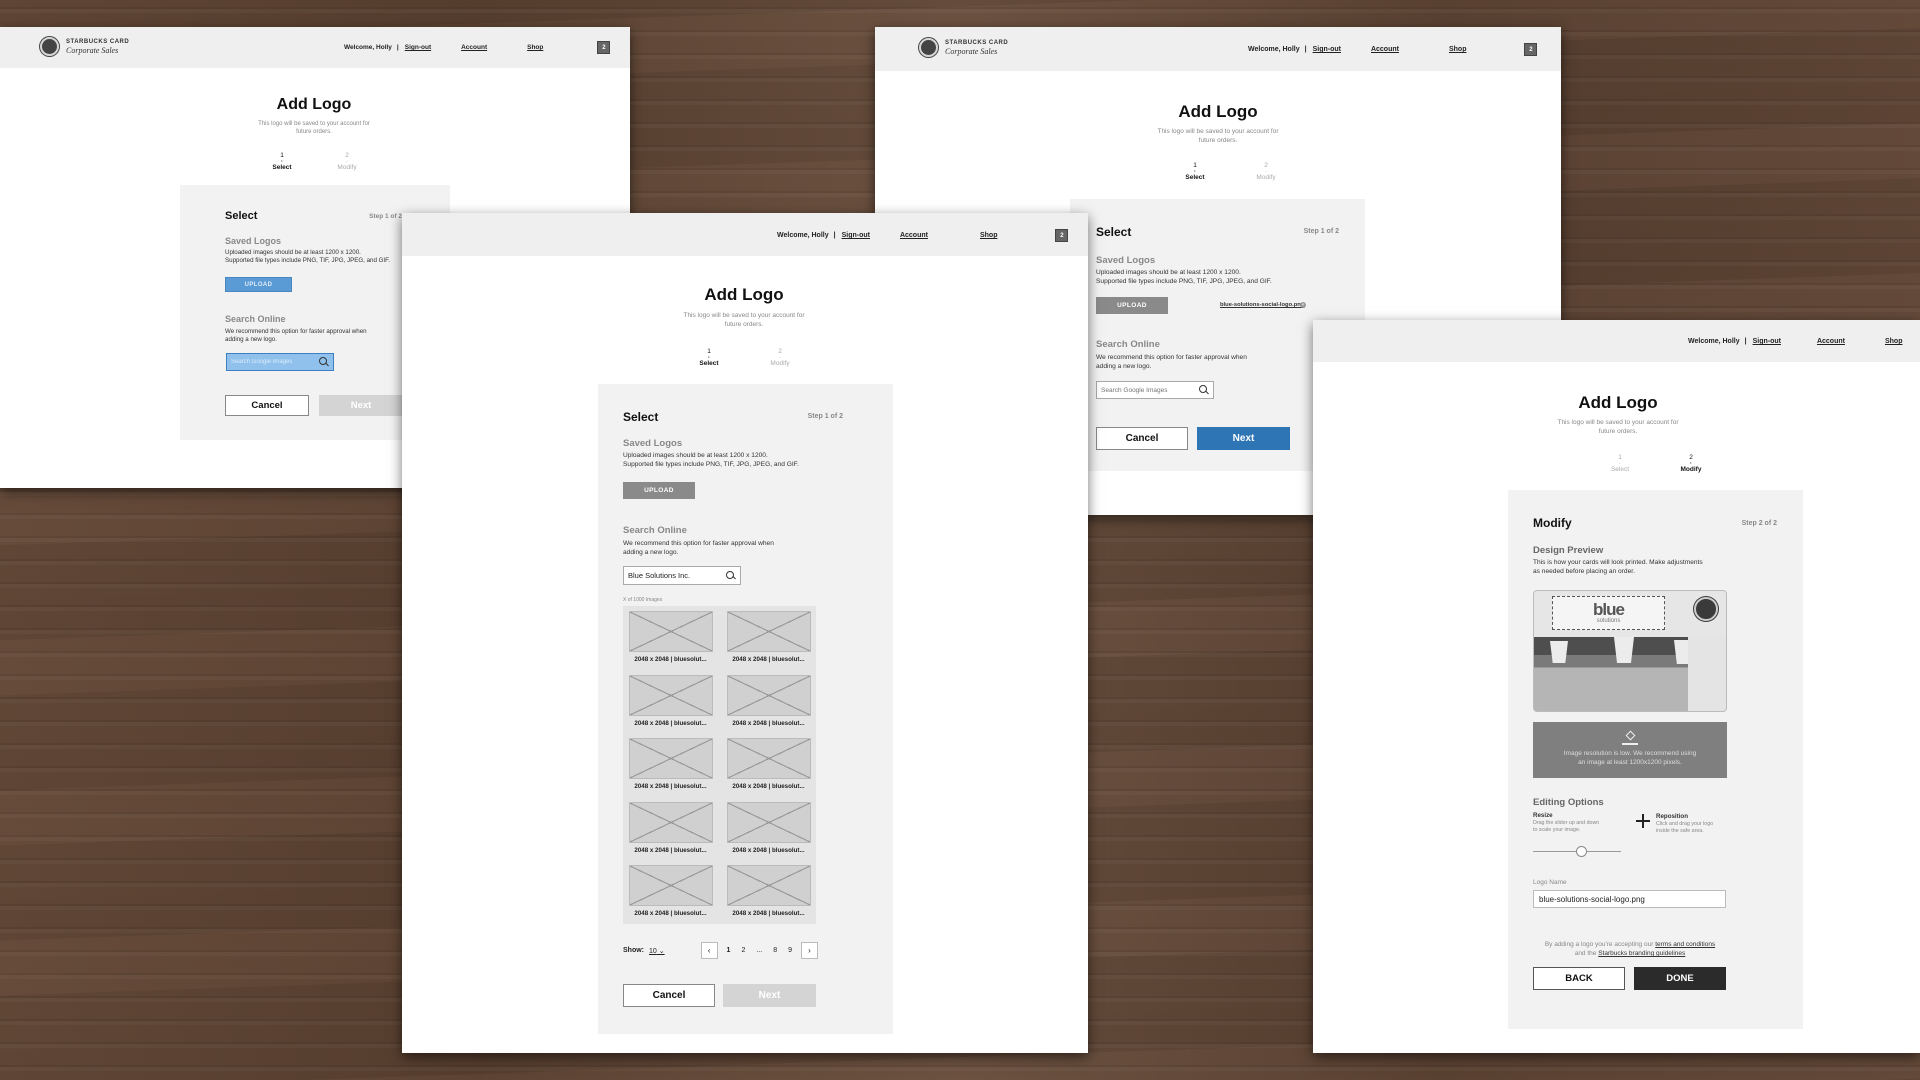 This screenshot has height=1080, width=1920. What do you see at coordinates (709, 950) in the screenshot?
I see `prev-page-button: ‹` at bounding box center [709, 950].